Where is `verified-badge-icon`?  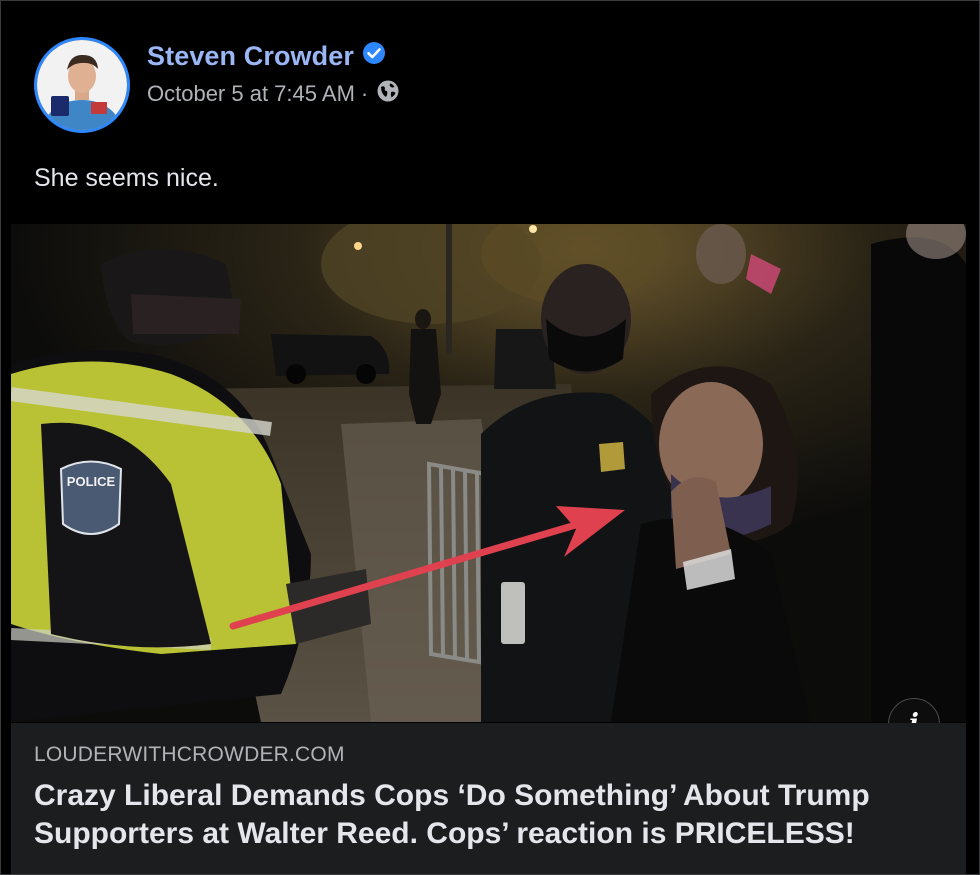
verified-badge-icon is located at coordinates (374, 56).